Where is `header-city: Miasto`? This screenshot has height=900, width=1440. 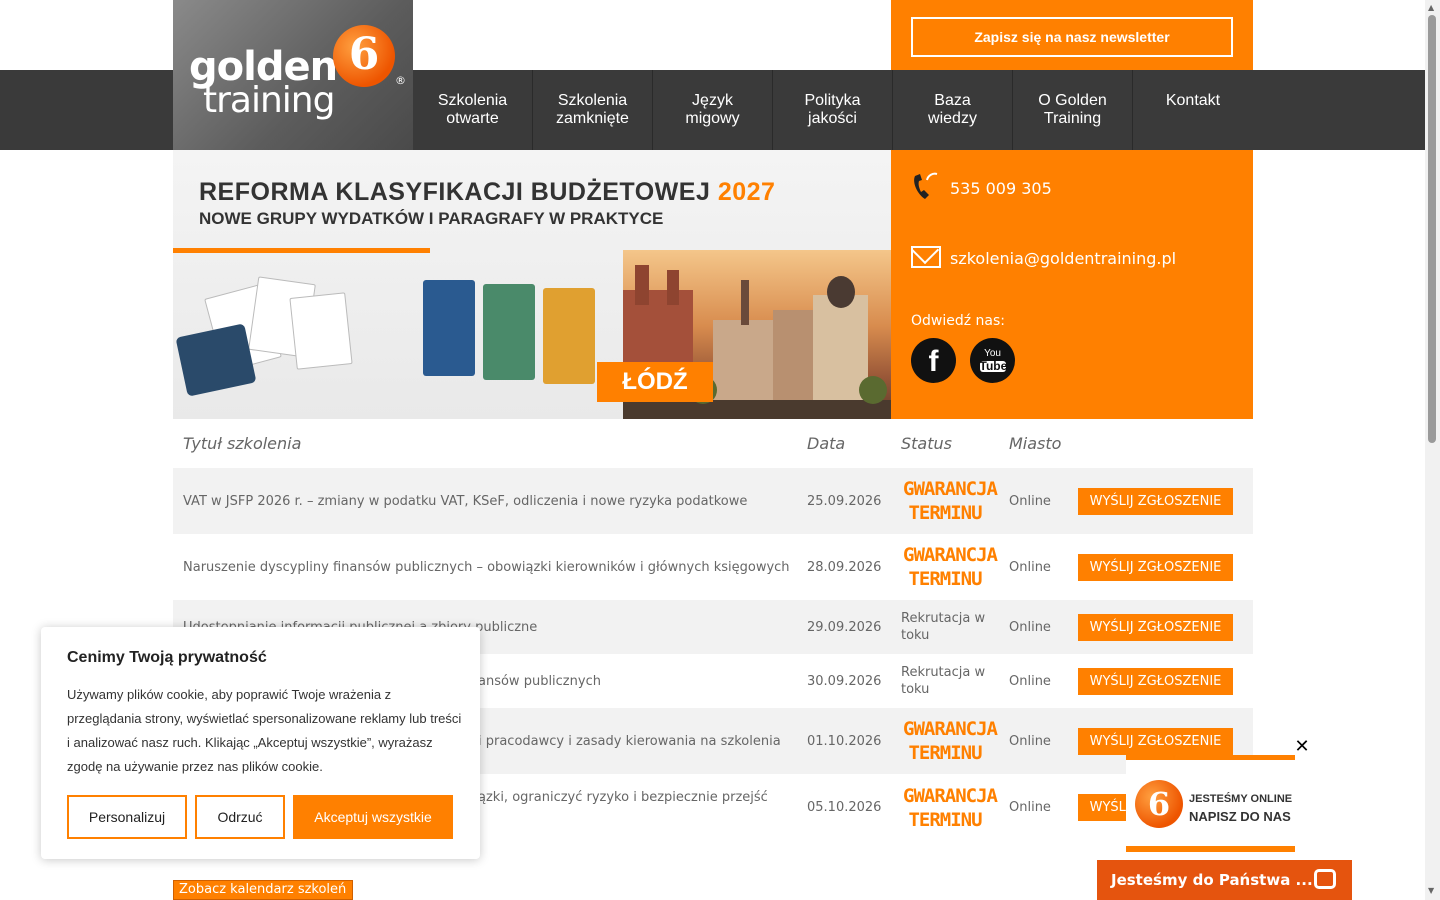 header-city: Miasto is located at coordinates (1035, 443).